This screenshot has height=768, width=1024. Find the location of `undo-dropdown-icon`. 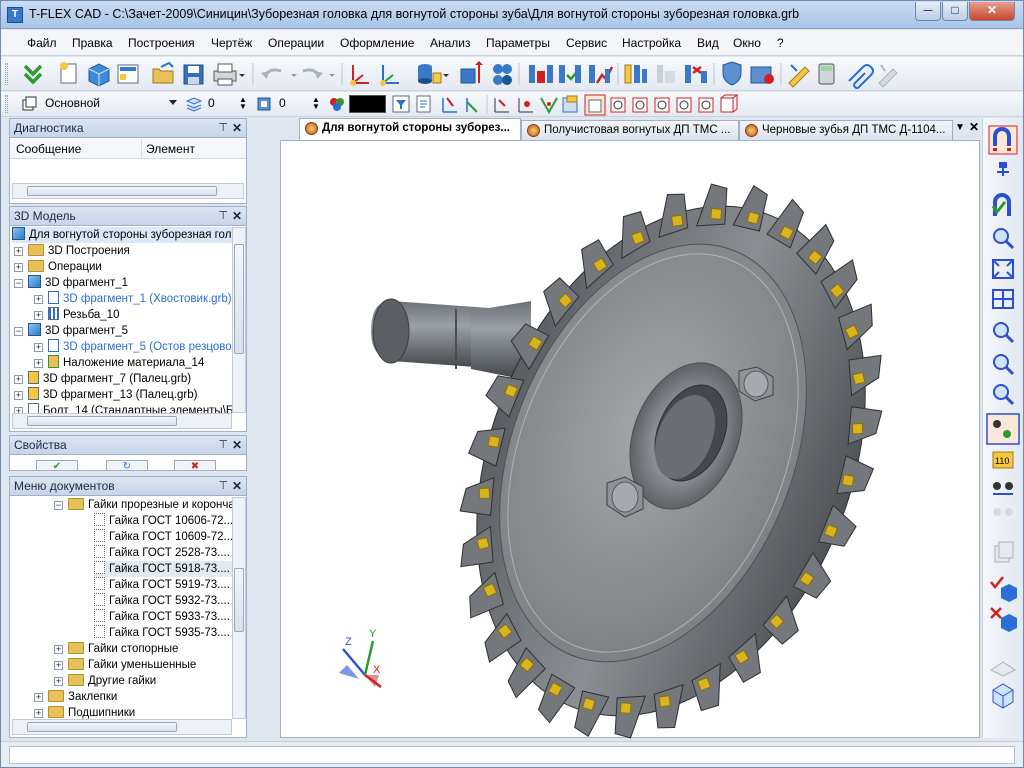

undo-dropdown-icon is located at coordinates (294, 75).